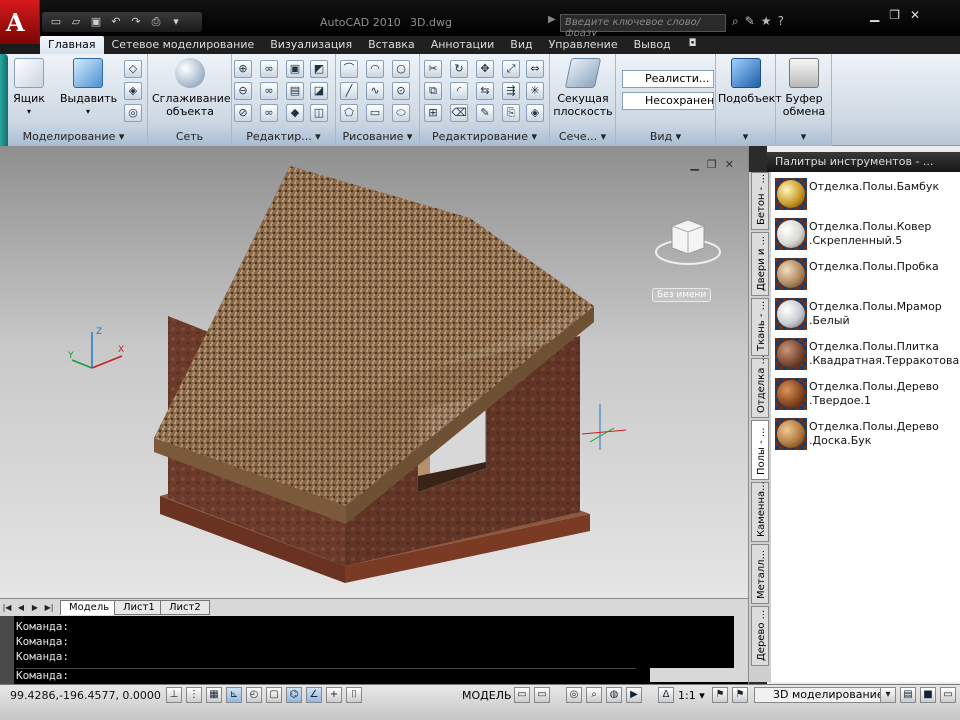  Describe the element at coordinates (56, 22) in the screenshot. I see `new-file-icon: ▭` at that location.